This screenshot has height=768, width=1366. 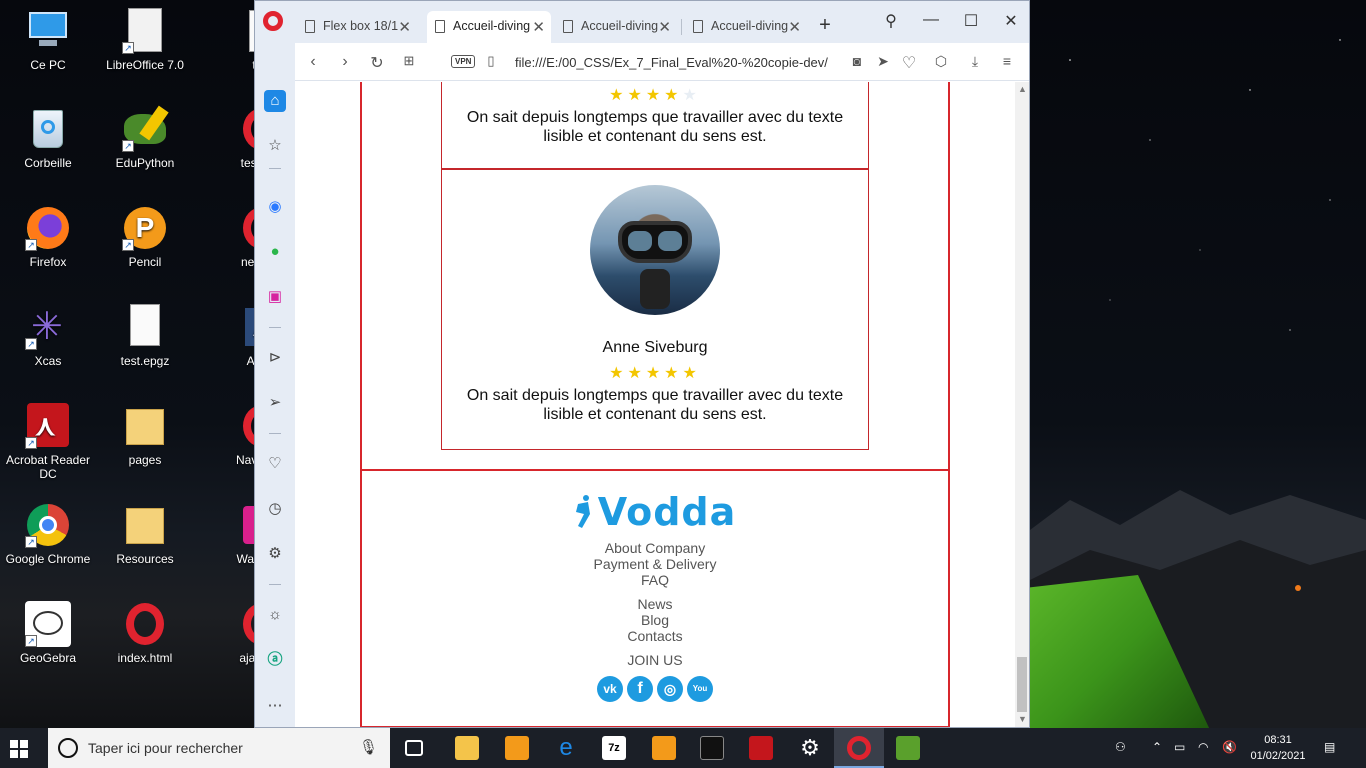 What do you see at coordinates (891, 21) in the screenshot?
I see `search-tabs-icon: ⚲` at bounding box center [891, 21].